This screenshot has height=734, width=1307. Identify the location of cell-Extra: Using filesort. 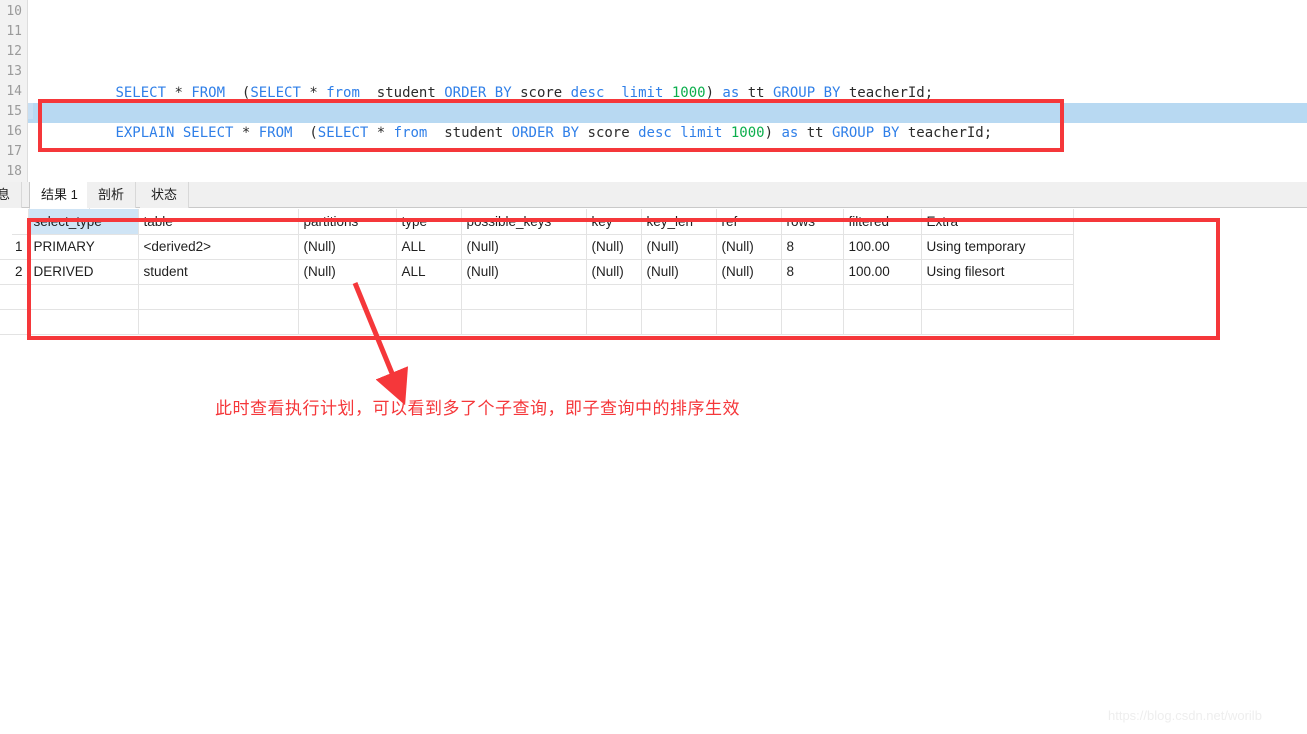
(997, 272).